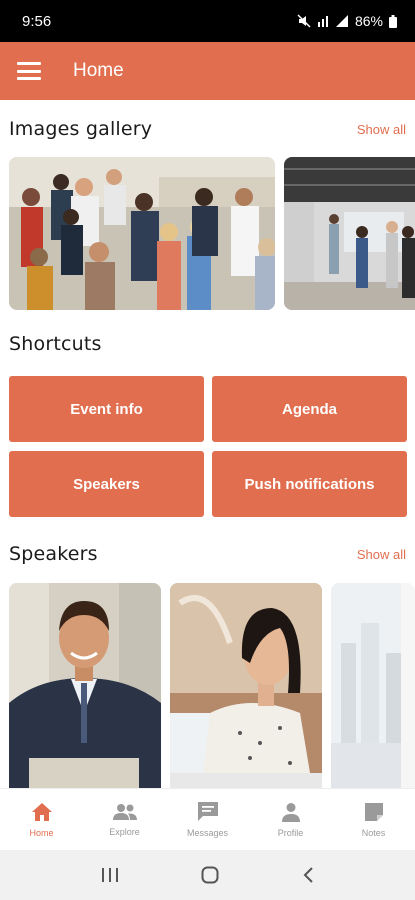 Image resolution: width=415 pixels, height=900 pixels. What do you see at coordinates (207, 344) in the screenshot?
I see `shortcuts-header: Shortcuts` at bounding box center [207, 344].